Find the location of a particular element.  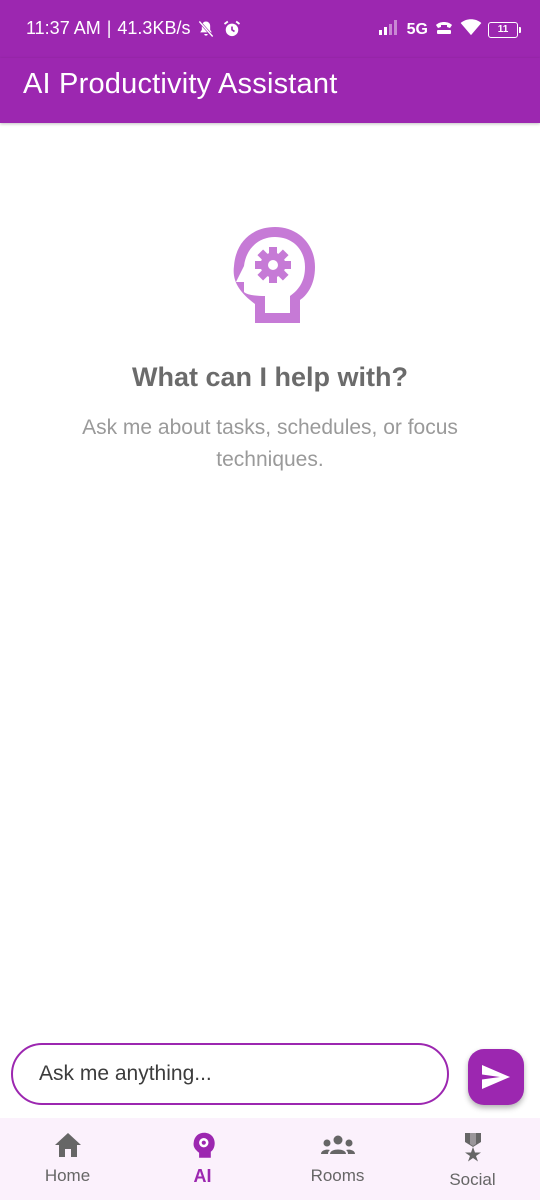

status-bar: 11:37 AM | 41.3KB/s 5G 11 is located at coordinates (270, 29).